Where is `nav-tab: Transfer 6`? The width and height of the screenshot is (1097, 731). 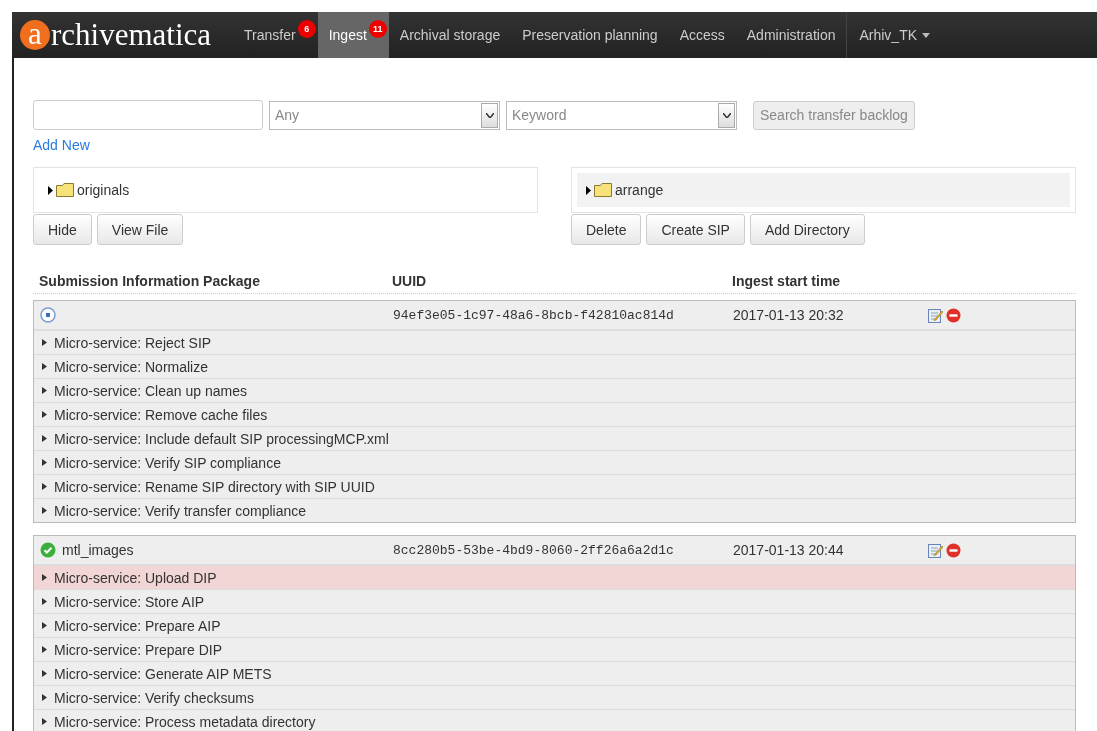 nav-tab: Transfer 6 is located at coordinates (275, 35).